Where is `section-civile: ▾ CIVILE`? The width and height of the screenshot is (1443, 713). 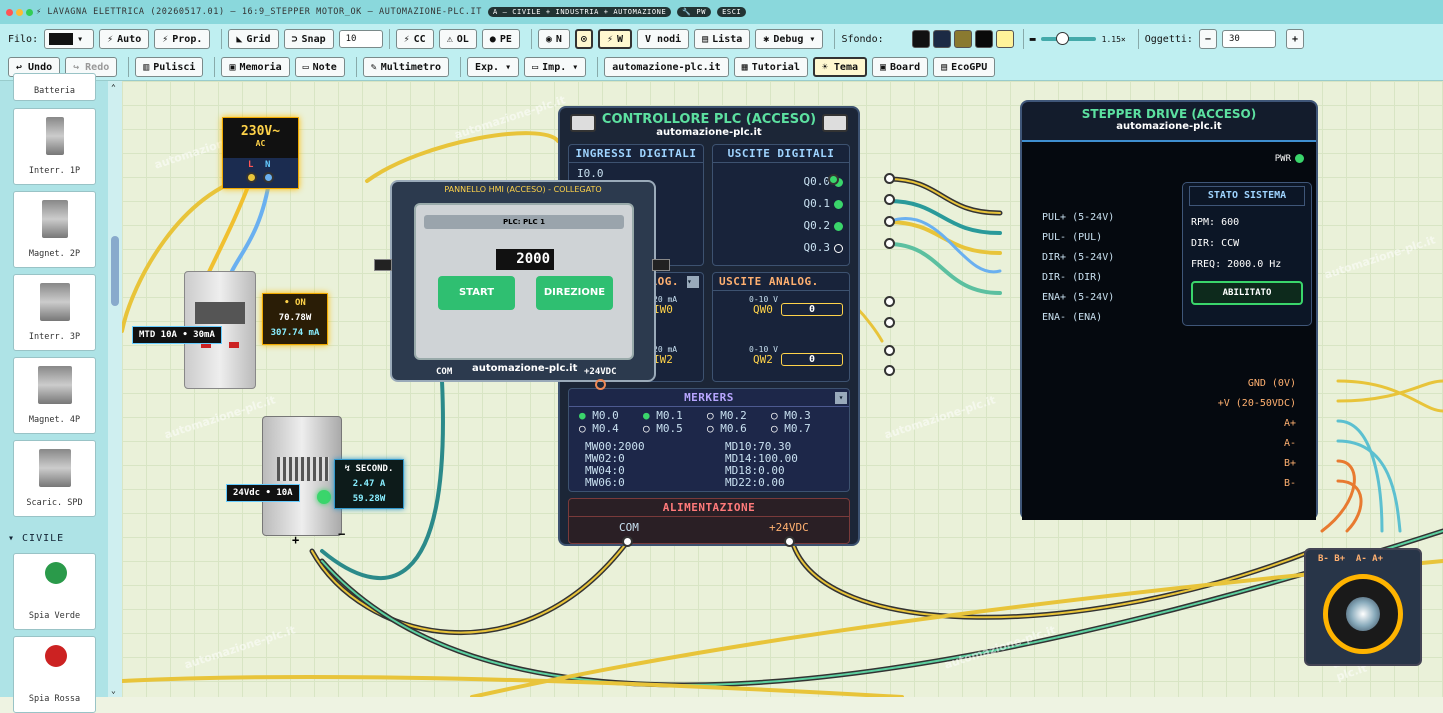
section-civile: ▾ CIVILE is located at coordinates (36, 538).